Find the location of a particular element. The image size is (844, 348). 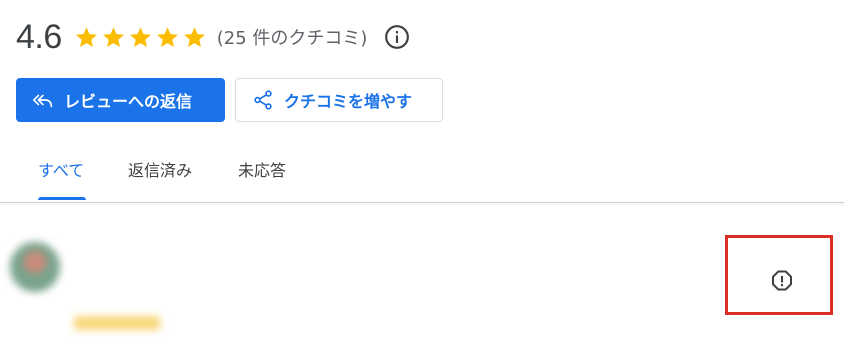

info-button is located at coordinates (397, 37).